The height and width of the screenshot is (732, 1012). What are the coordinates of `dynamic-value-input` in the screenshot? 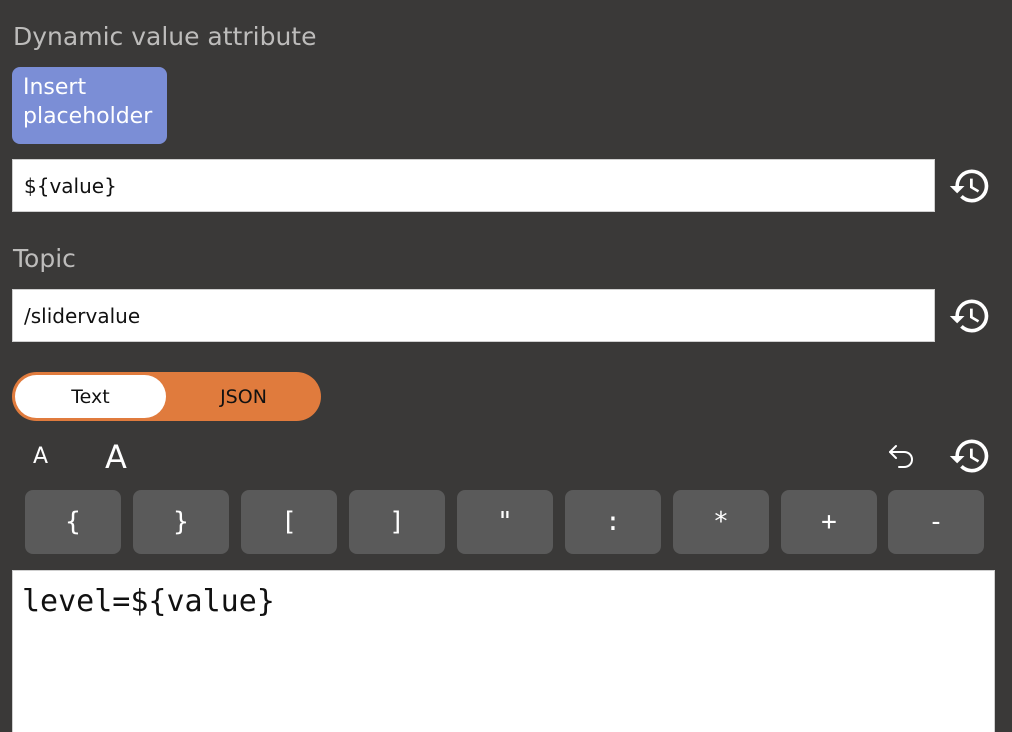 It's located at (473, 185).